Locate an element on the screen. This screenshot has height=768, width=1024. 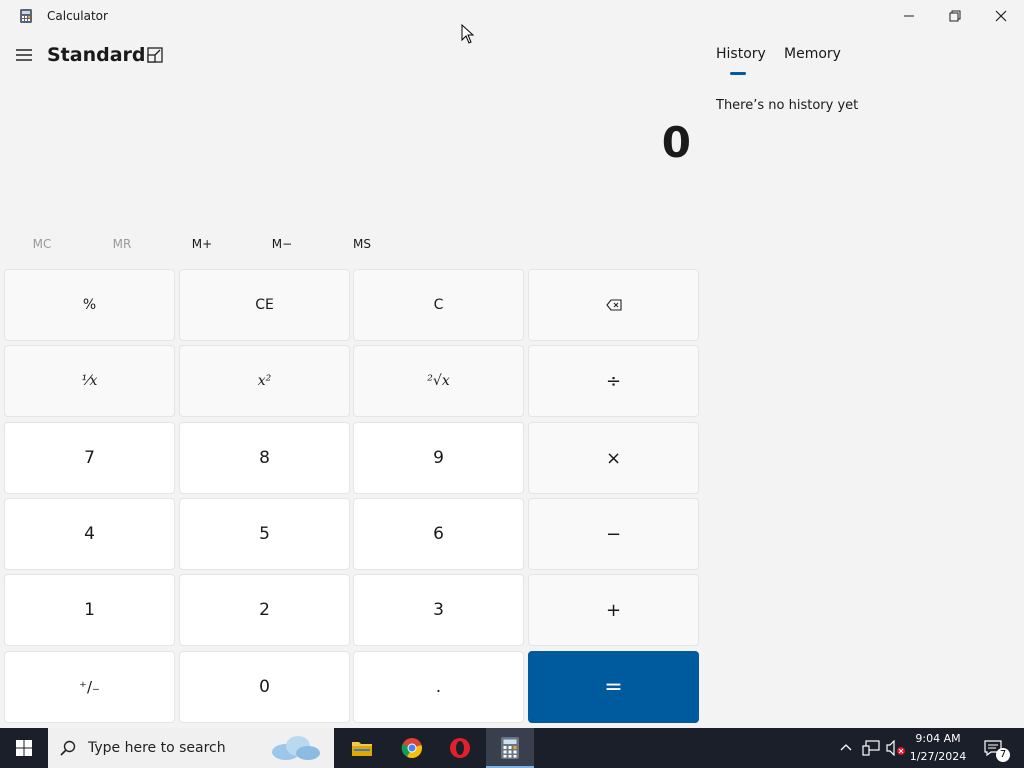
active-tab-indicator is located at coordinates (738, 73).